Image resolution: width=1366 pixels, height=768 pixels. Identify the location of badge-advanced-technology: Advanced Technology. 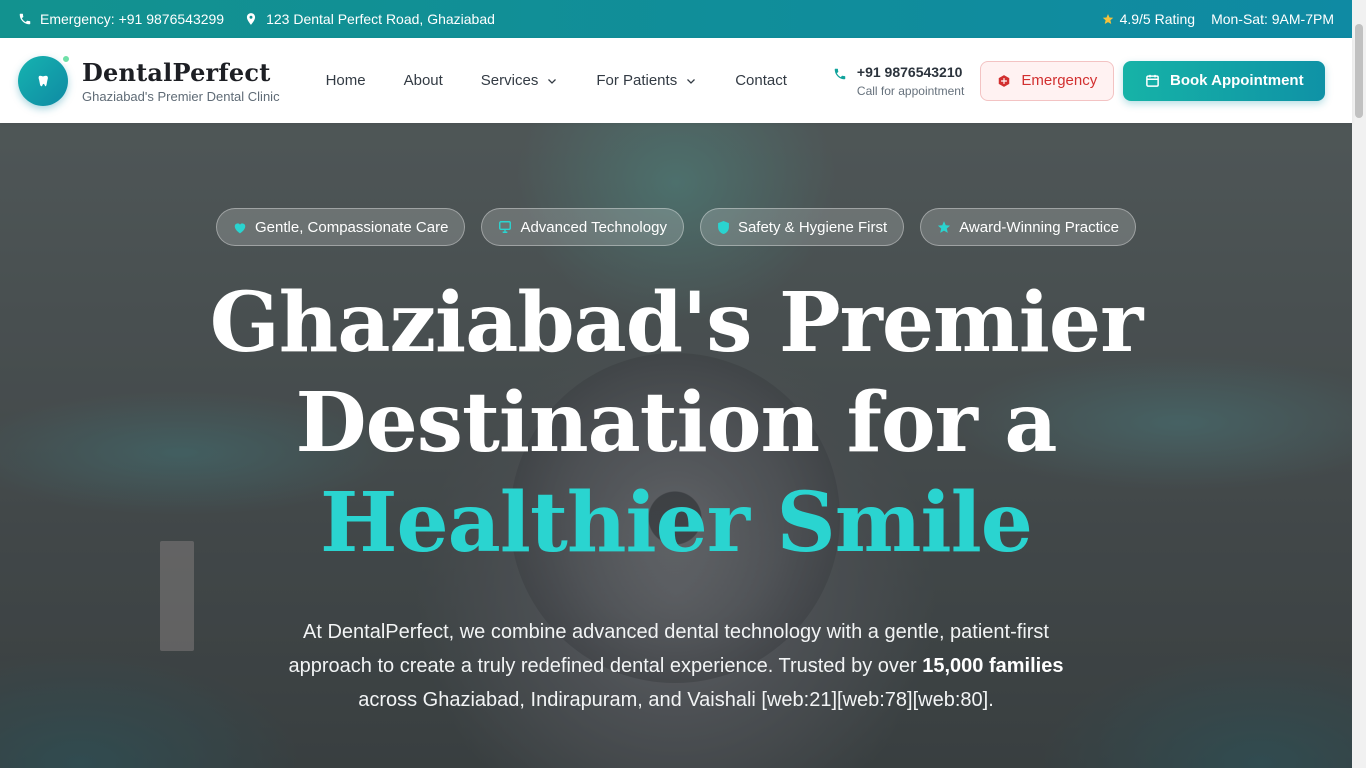
(582, 227).